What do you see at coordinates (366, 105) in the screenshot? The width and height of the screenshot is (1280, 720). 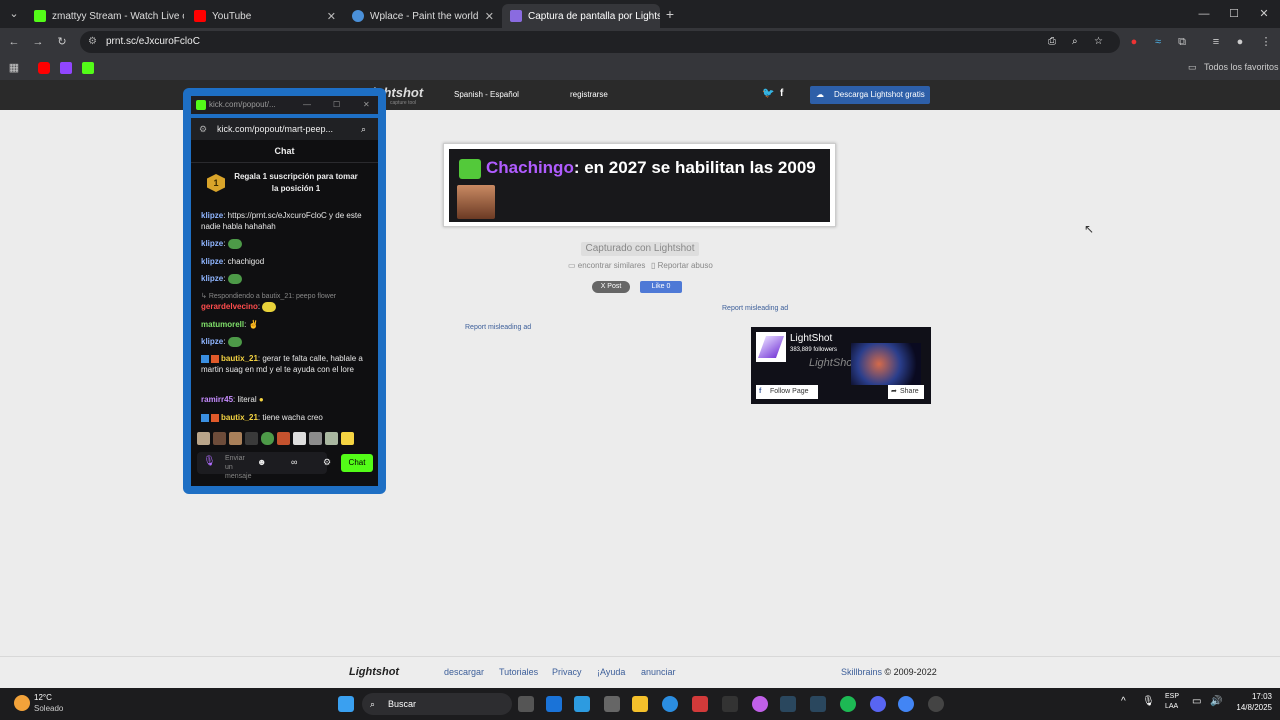 I see `kick-close-icon: ✕` at bounding box center [366, 105].